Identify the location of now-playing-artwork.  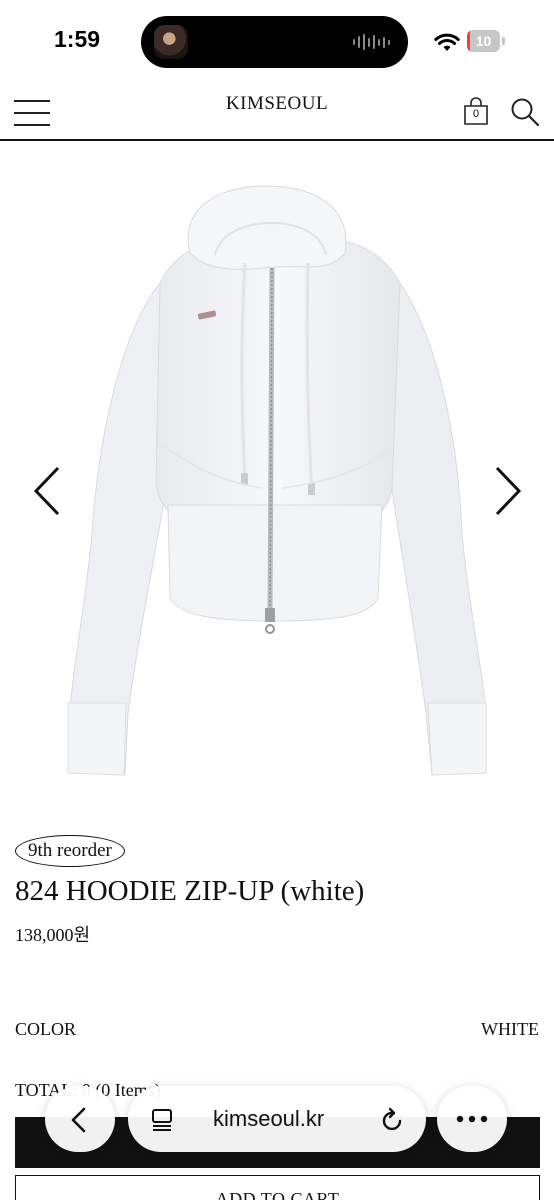
(171, 42).